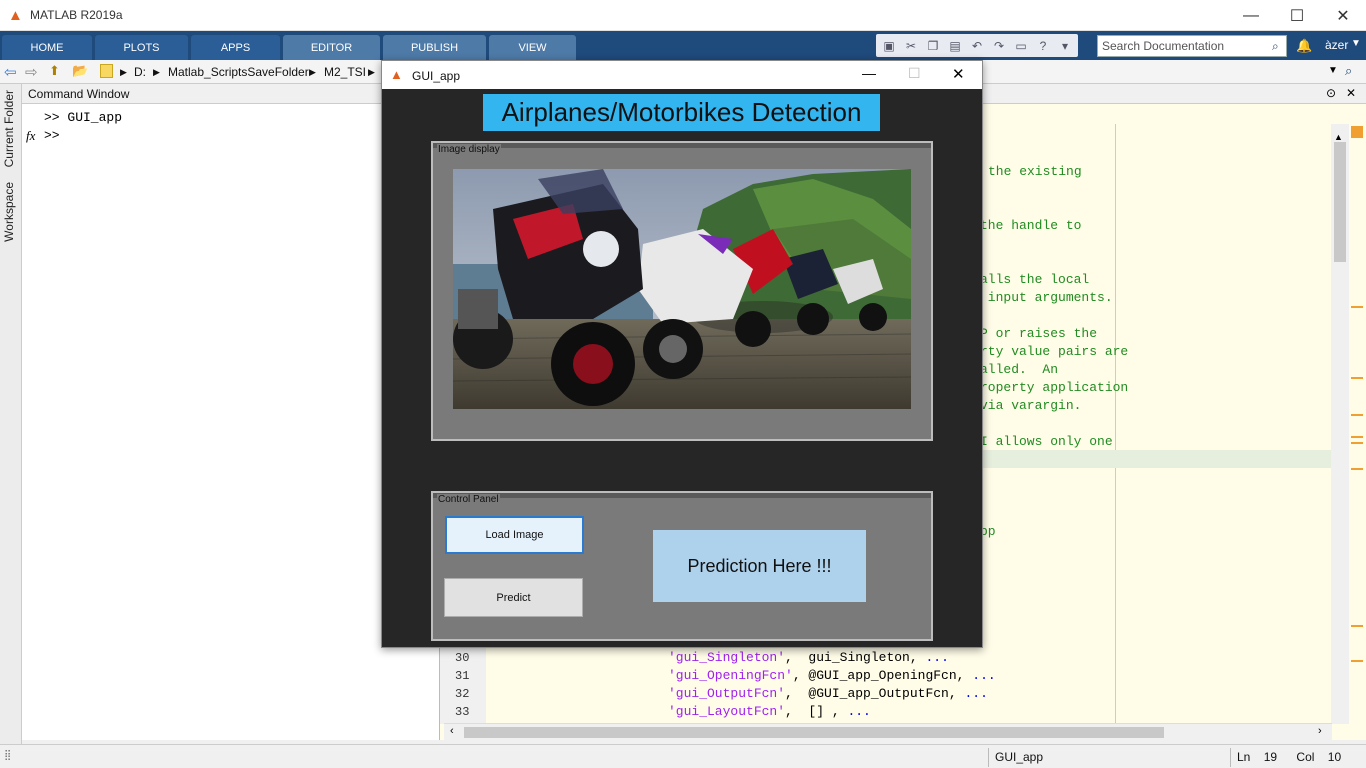 Image resolution: width=1366 pixels, height=768 pixels. What do you see at coordinates (875, 693) in the screenshot?
I see `code-text: , @GUI_app_OutputFcn,` at bounding box center [875, 693].